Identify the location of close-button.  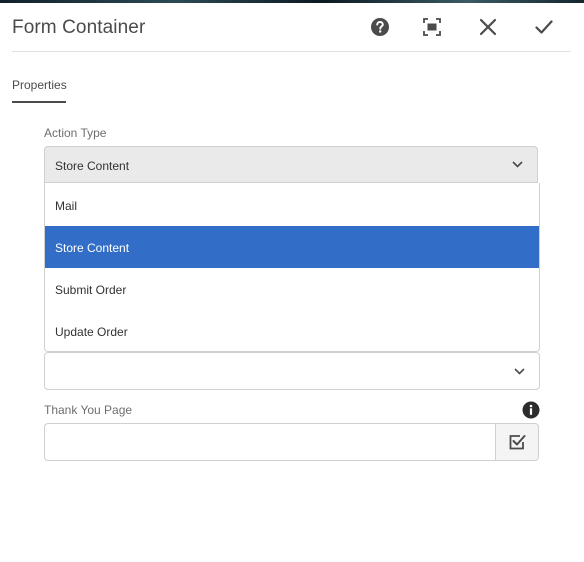
(488, 27).